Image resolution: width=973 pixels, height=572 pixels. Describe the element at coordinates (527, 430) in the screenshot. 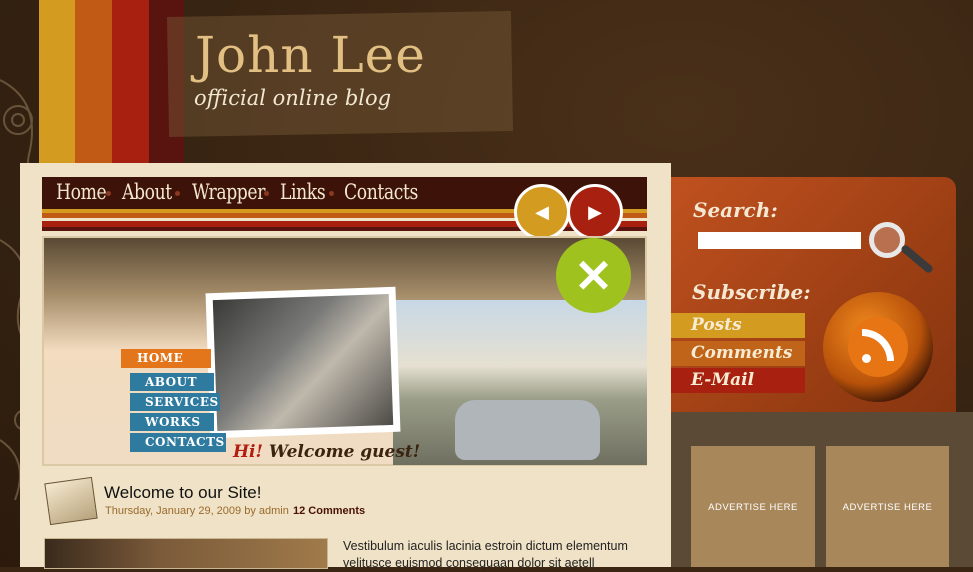

I see `hero-car-image` at that location.